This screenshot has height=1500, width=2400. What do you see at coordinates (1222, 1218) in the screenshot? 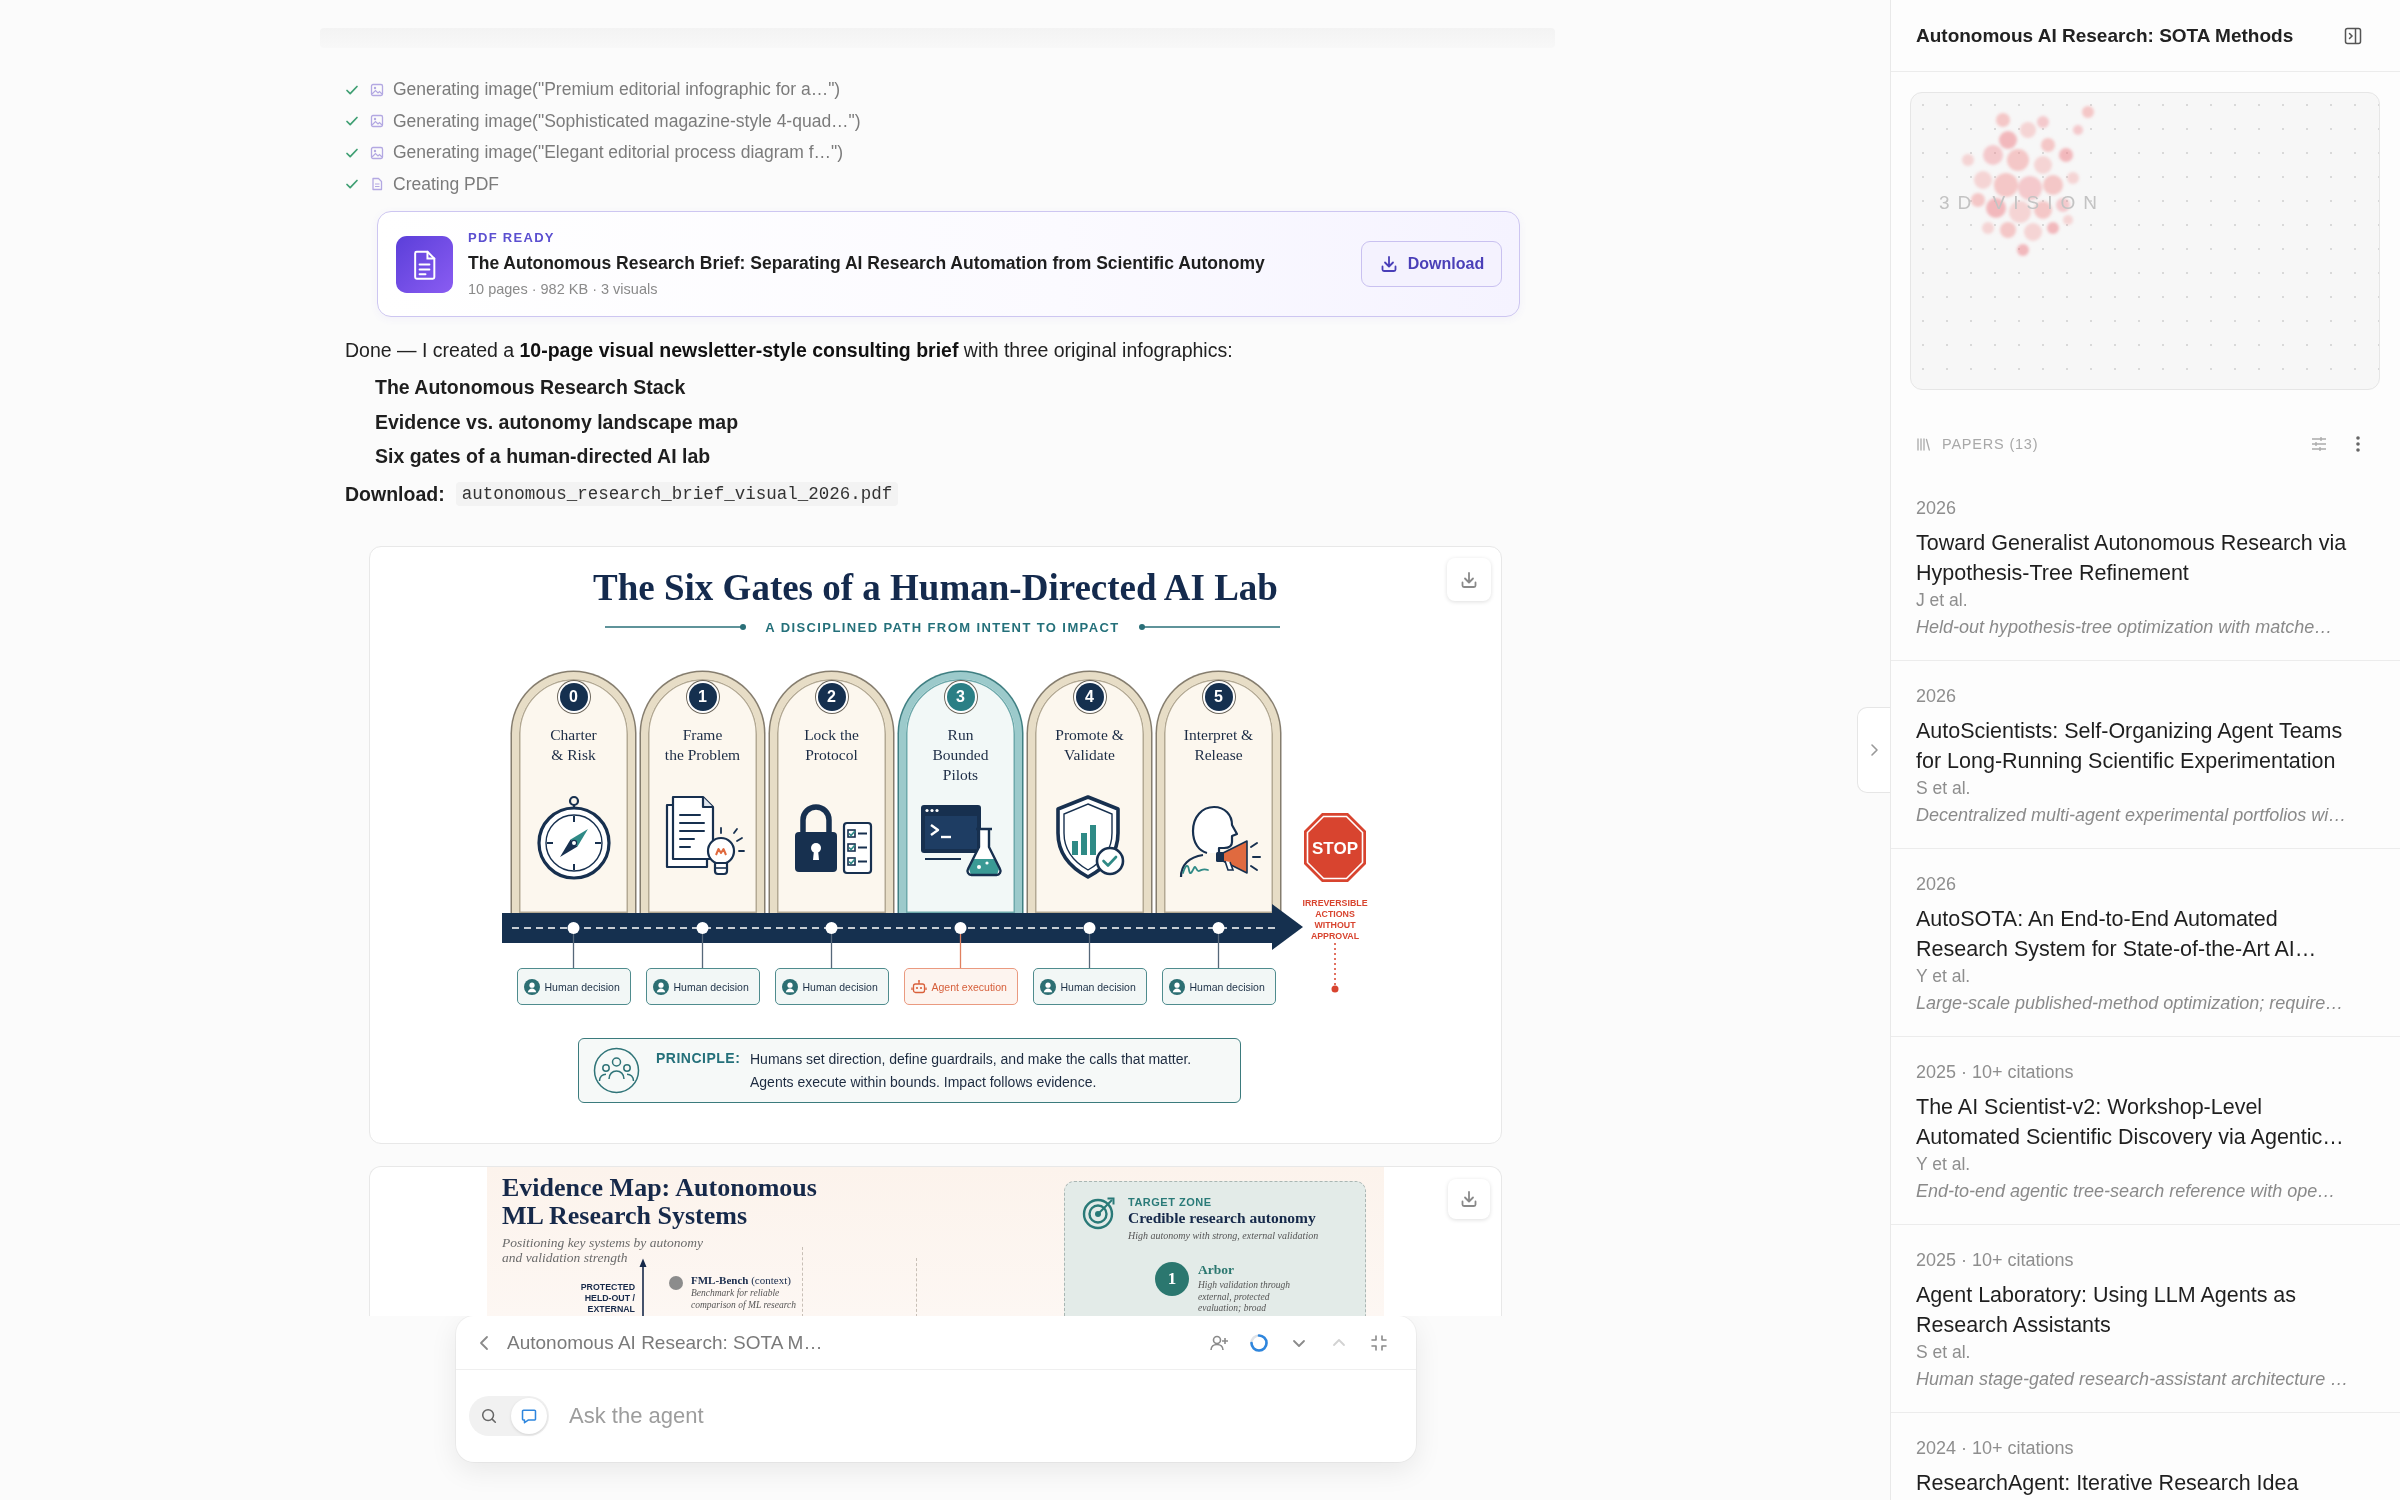
I see `zone-title: Credible research autonomy` at bounding box center [1222, 1218].